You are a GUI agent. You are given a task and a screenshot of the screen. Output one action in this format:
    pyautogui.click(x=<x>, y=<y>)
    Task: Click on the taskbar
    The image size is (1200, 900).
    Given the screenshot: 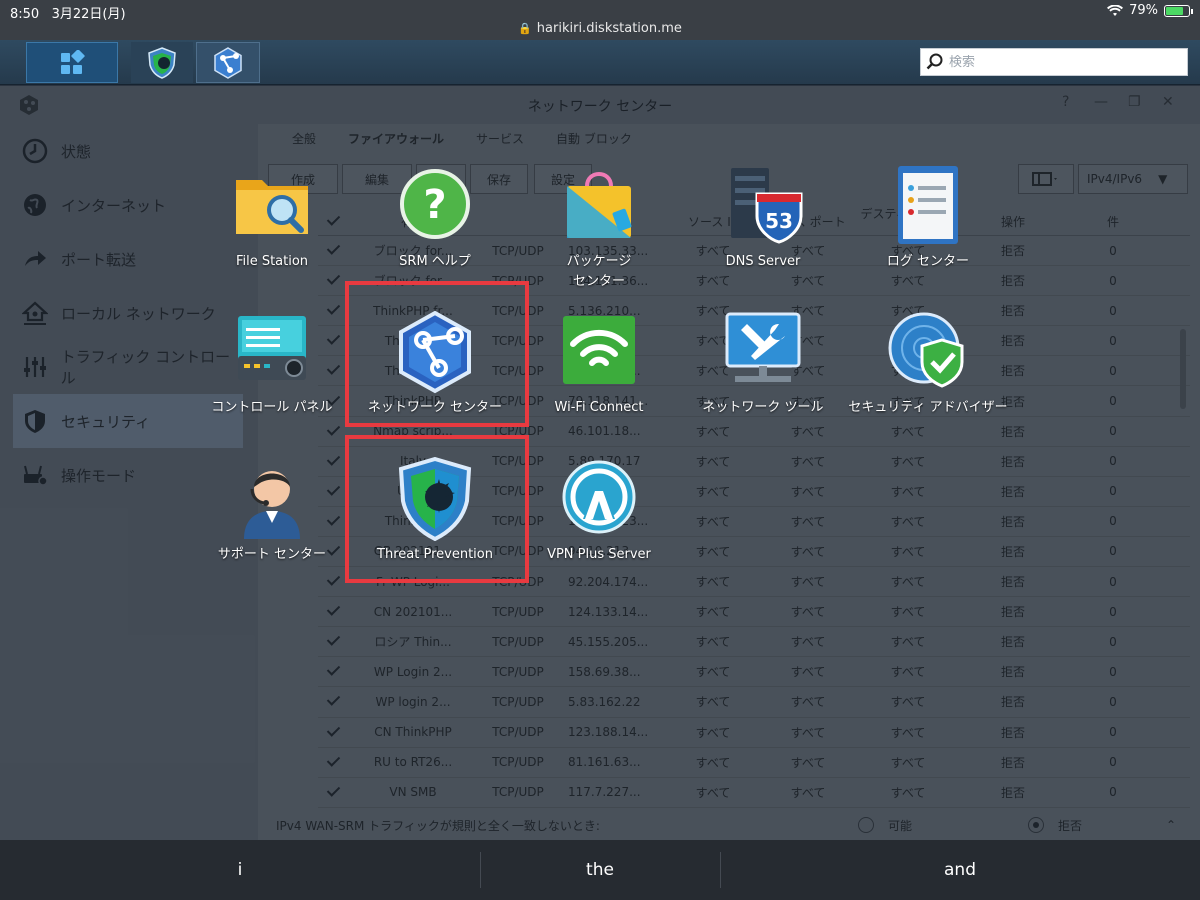 What is the action you would take?
    pyautogui.click(x=600, y=62)
    